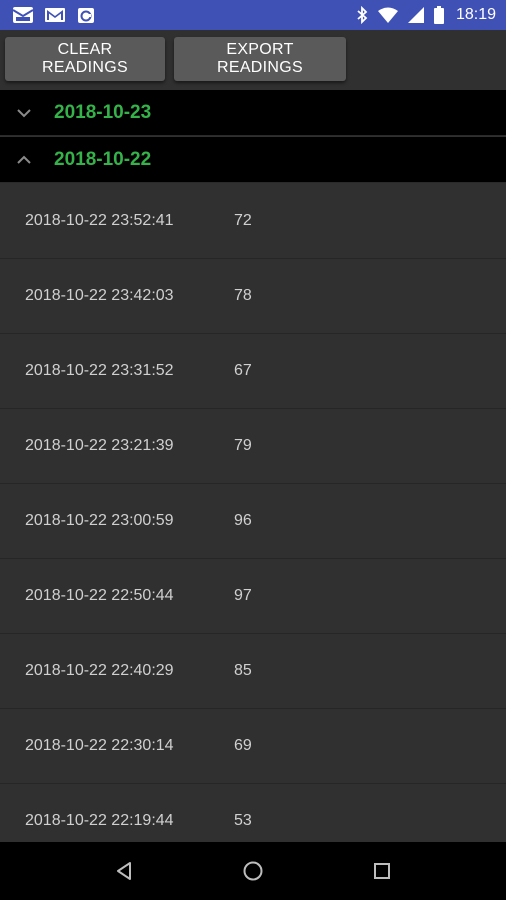 This screenshot has height=900, width=506. What do you see at coordinates (438, 15) in the screenshot?
I see `battery-icon` at bounding box center [438, 15].